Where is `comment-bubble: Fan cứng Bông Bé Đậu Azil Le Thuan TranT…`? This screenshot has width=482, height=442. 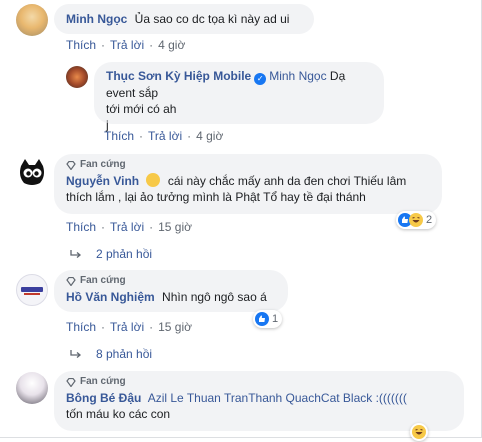
comment-bubble: Fan cứng Bông Bé Đậu Azil Le Thuan TranT… is located at coordinates (259, 401).